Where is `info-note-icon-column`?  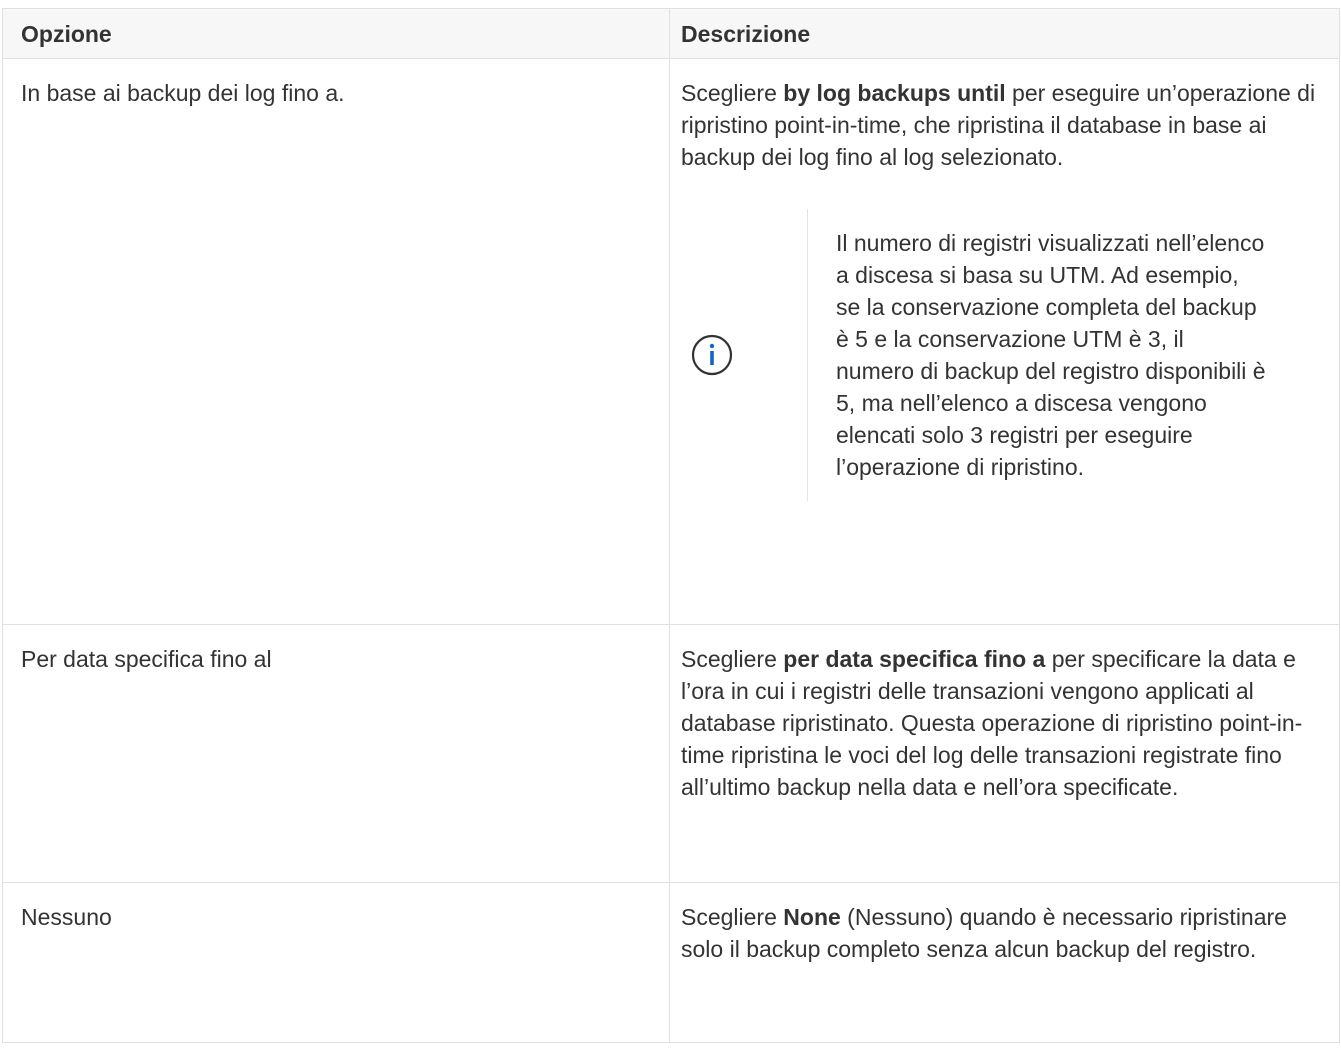
info-note-icon-column is located at coordinates (748, 355).